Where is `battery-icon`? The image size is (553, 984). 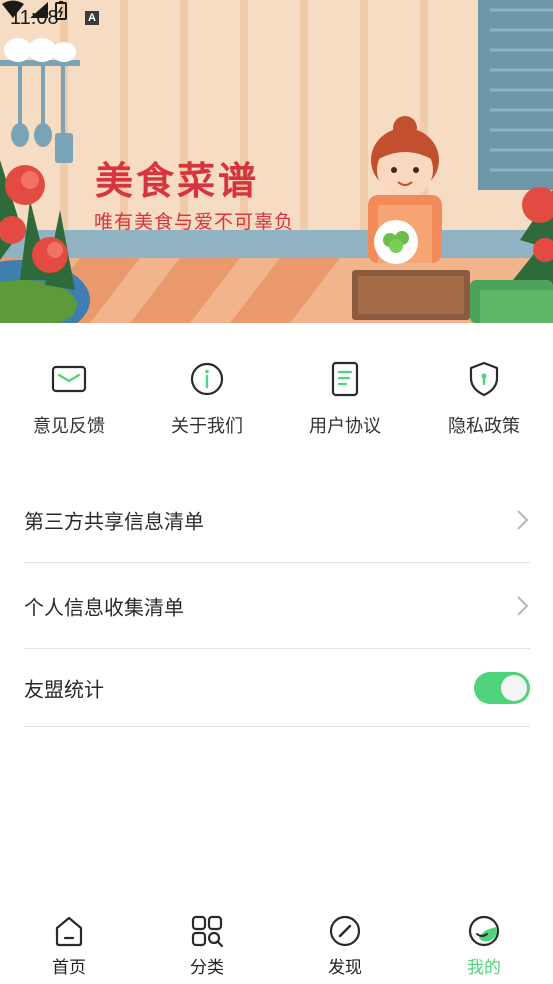 battery-icon is located at coordinates (61, 11).